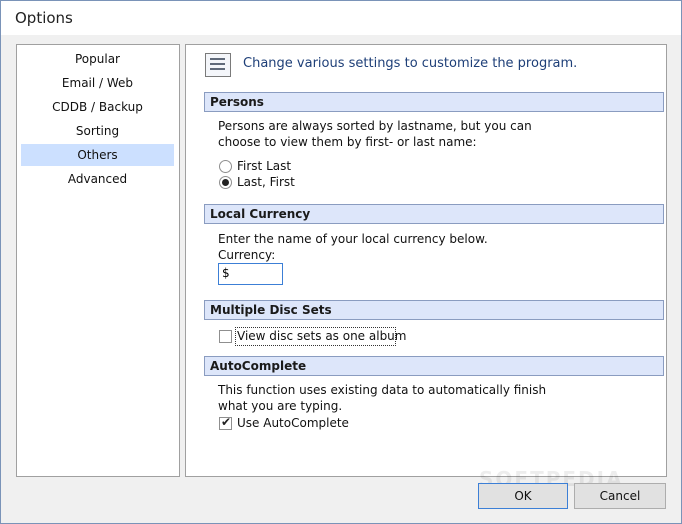 The height and width of the screenshot is (524, 682). What do you see at coordinates (293, 423) in the screenshot?
I see `autocomplete-checkbox-label: Use AutoComplete` at bounding box center [293, 423].